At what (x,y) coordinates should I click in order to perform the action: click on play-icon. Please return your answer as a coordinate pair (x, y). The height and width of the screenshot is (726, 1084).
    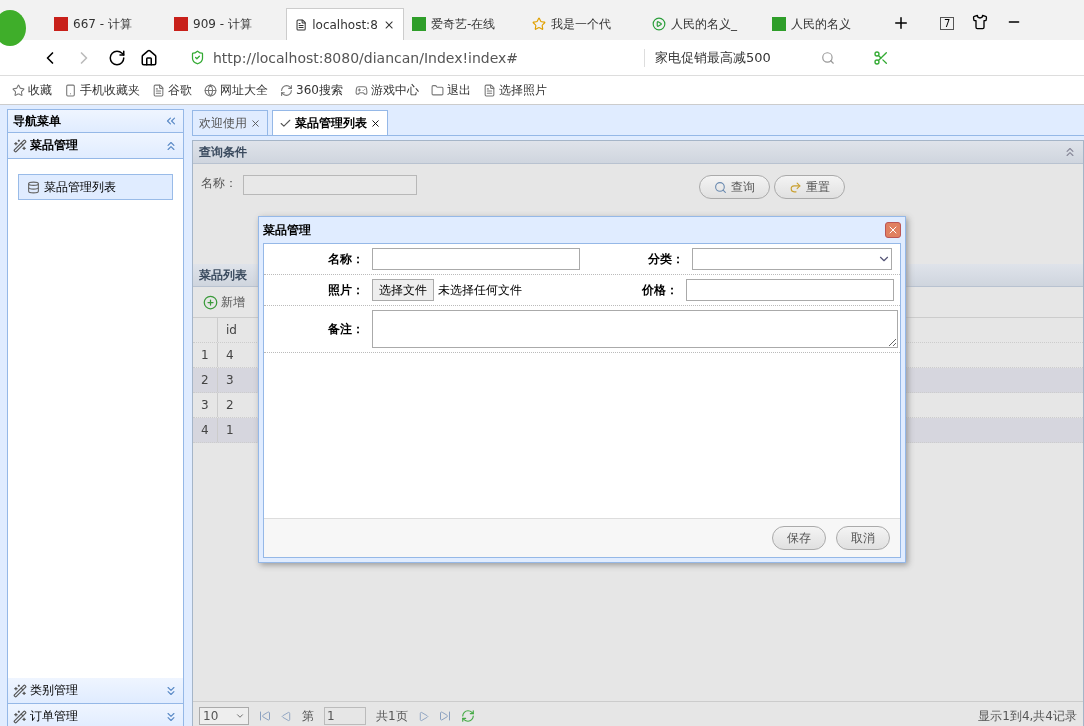
    Looking at the image, I should click on (659, 24).